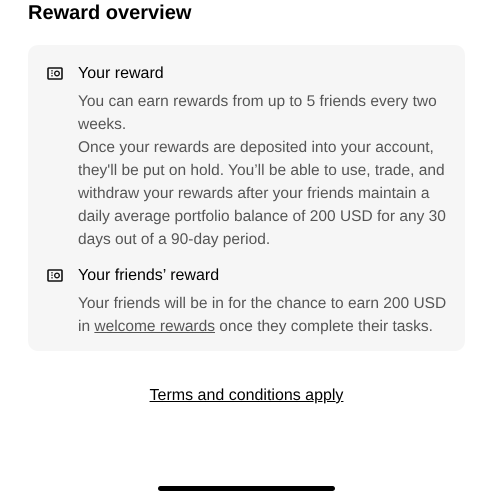 Image resolution: width=493 pixels, height=500 pixels. What do you see at coordinates (258, 113) in the screenshot?
I see `section-text: You can earn rewards from up to 5 friends every two weeks.` at bounding box center [258, 113].